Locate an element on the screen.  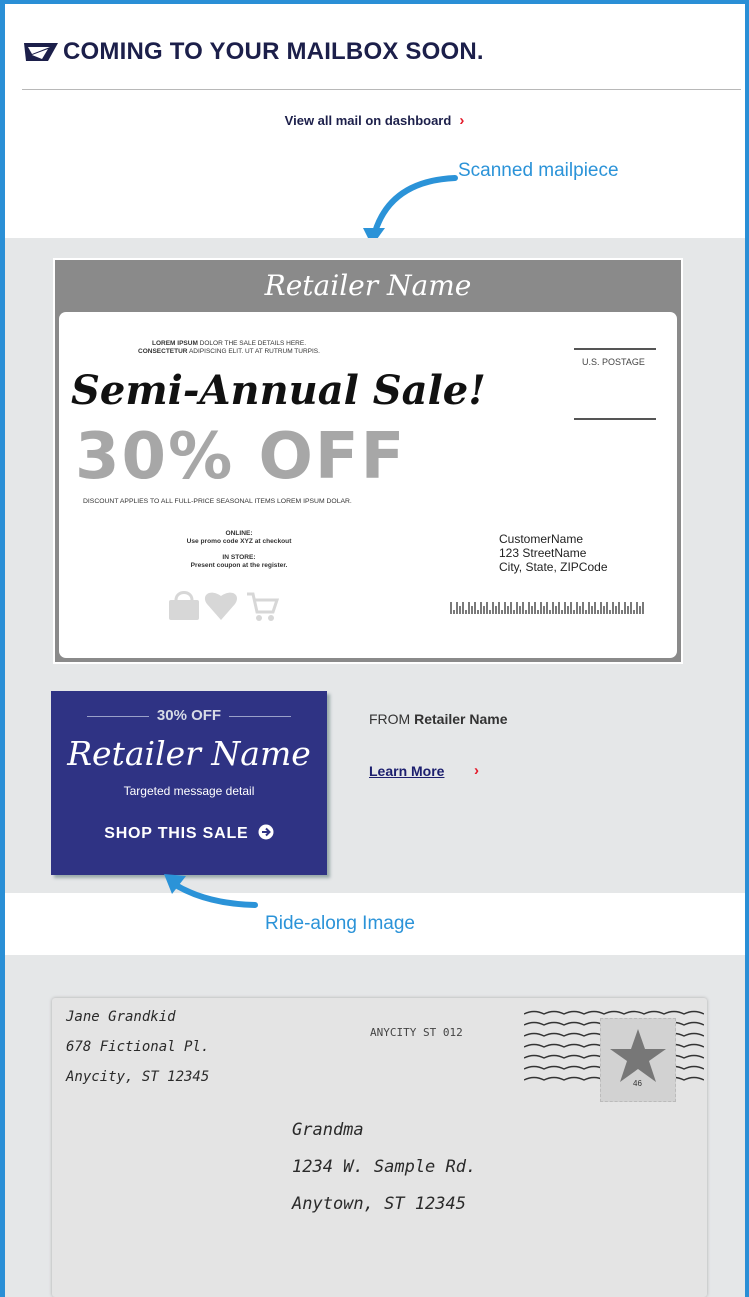
ride-retailer-name: Retailer Name is located at coordinates (189, 753).